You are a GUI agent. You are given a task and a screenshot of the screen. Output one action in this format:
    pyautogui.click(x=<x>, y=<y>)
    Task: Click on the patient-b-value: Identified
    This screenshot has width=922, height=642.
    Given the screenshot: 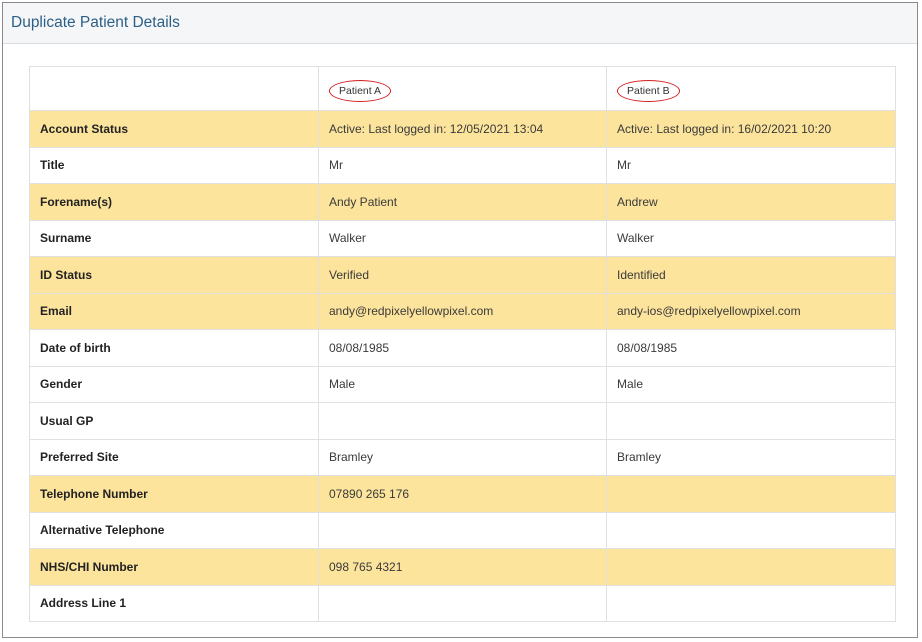 What is the action you would take?
    pyautogui.click(x=751, y=275)
    